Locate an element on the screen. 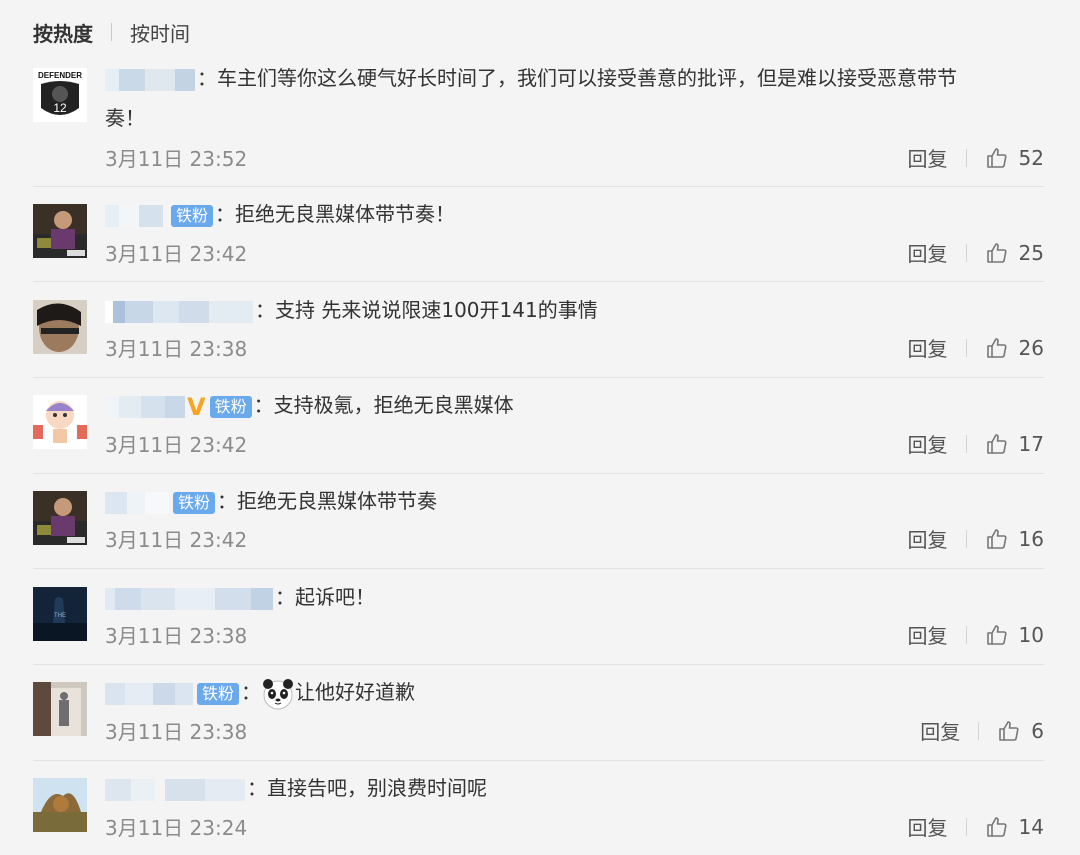 This screenshot has width=1080, height=855. comment-line: ：支持 先来说说限速100开141的事情 is located at coordinates (574, 310).